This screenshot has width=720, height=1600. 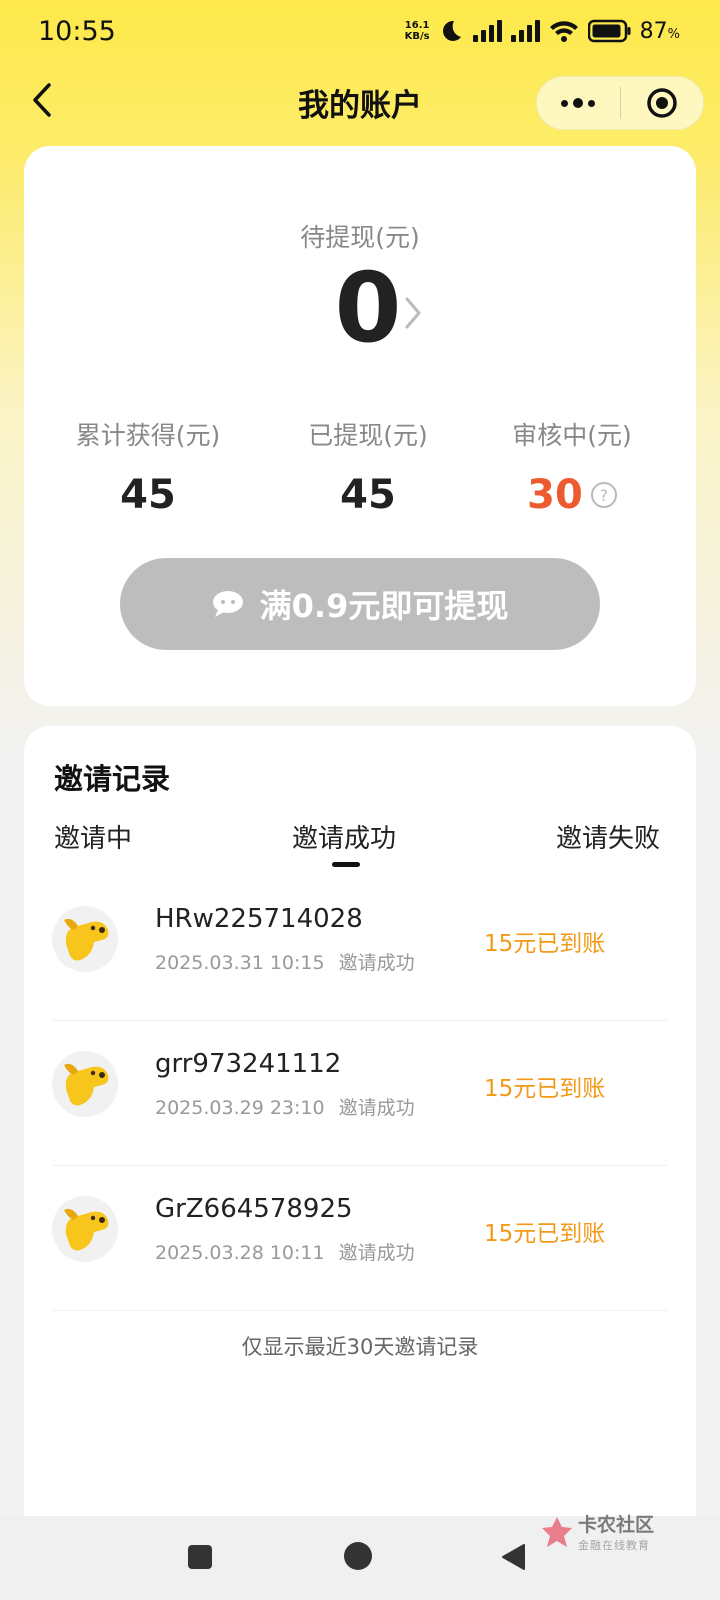 I want to click on status-time: 10:55, so click(x=77, y=31).